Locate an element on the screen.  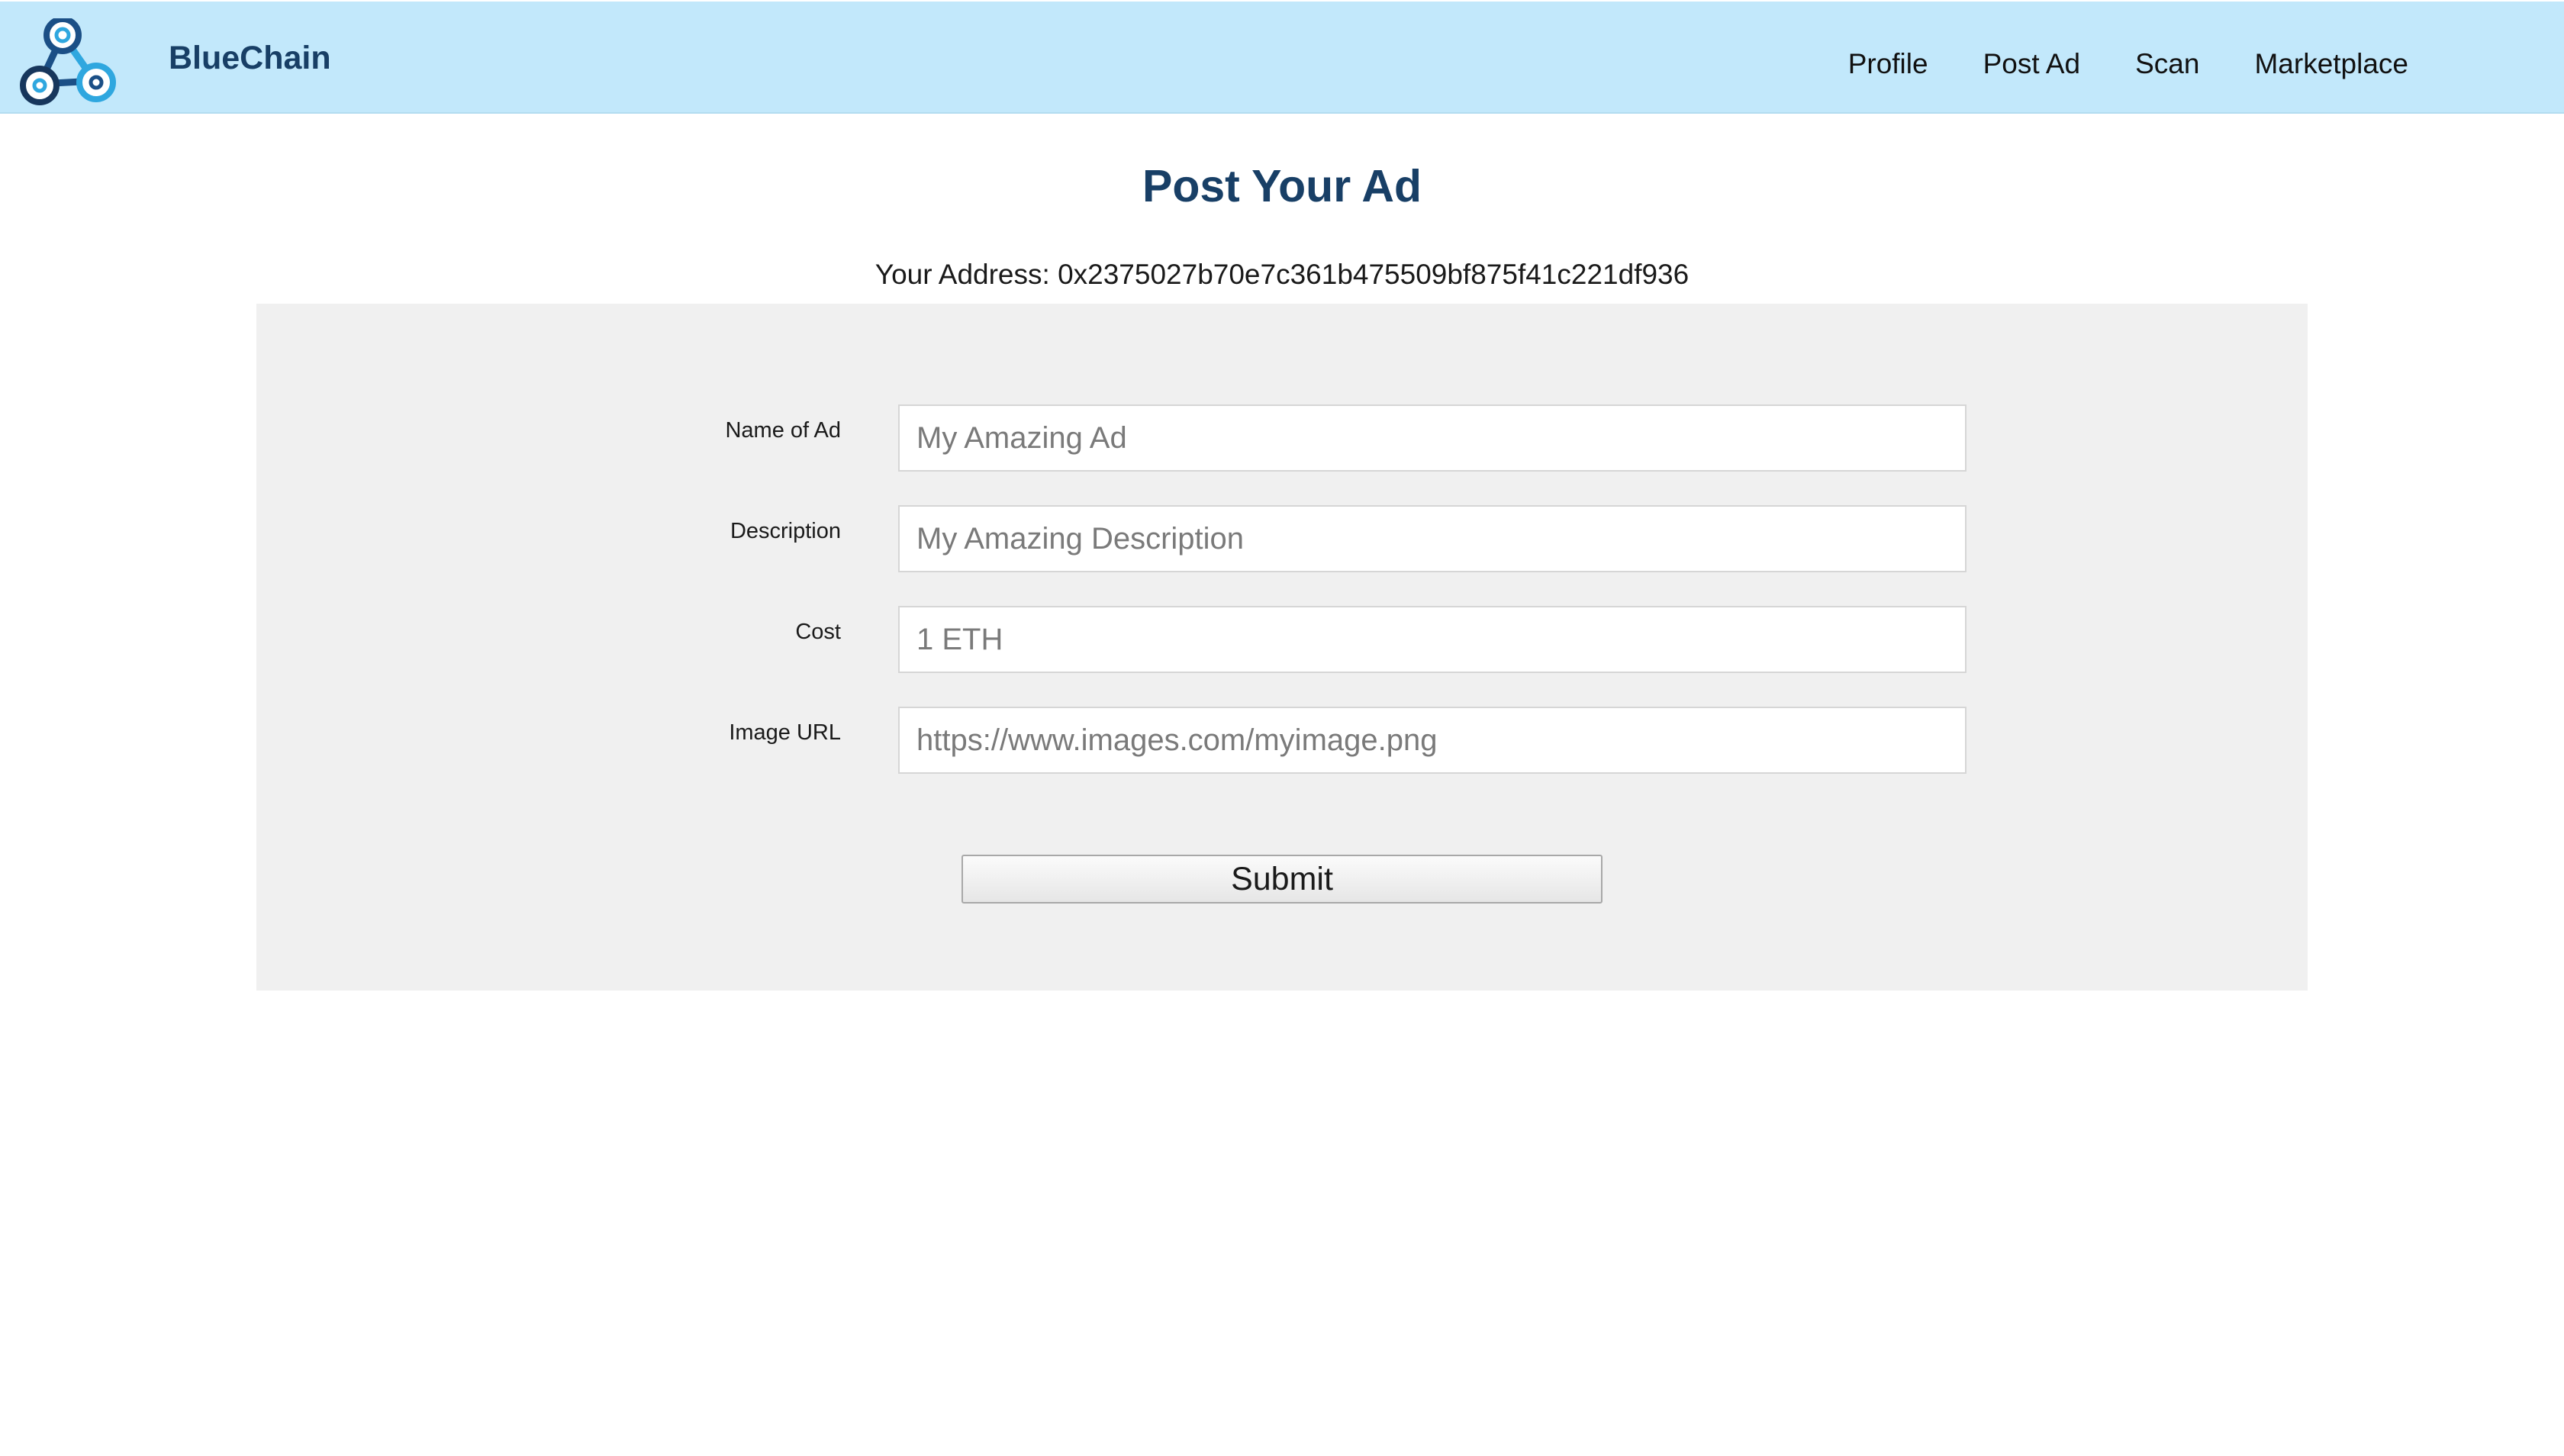
description-input is located at coordinates (1432, 538).